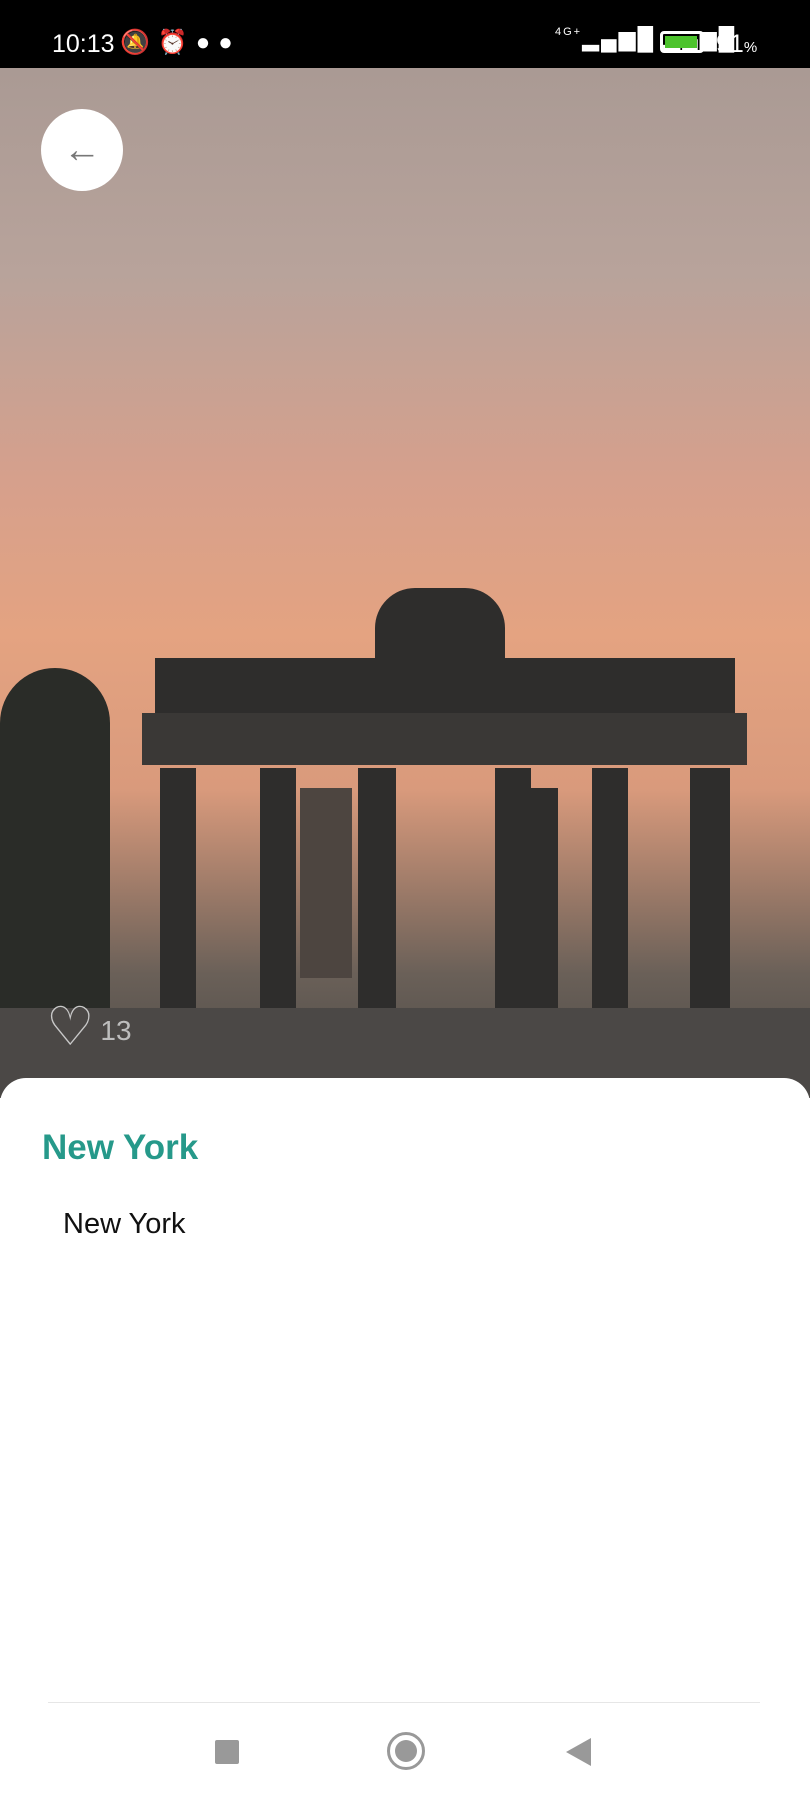 This screenshot has height=1800, width=810. What do you see at coordinates (139, 42) in the screenshot?
I see `vibrate-mute-icon: 🔕` at bounding box center [139, 42].